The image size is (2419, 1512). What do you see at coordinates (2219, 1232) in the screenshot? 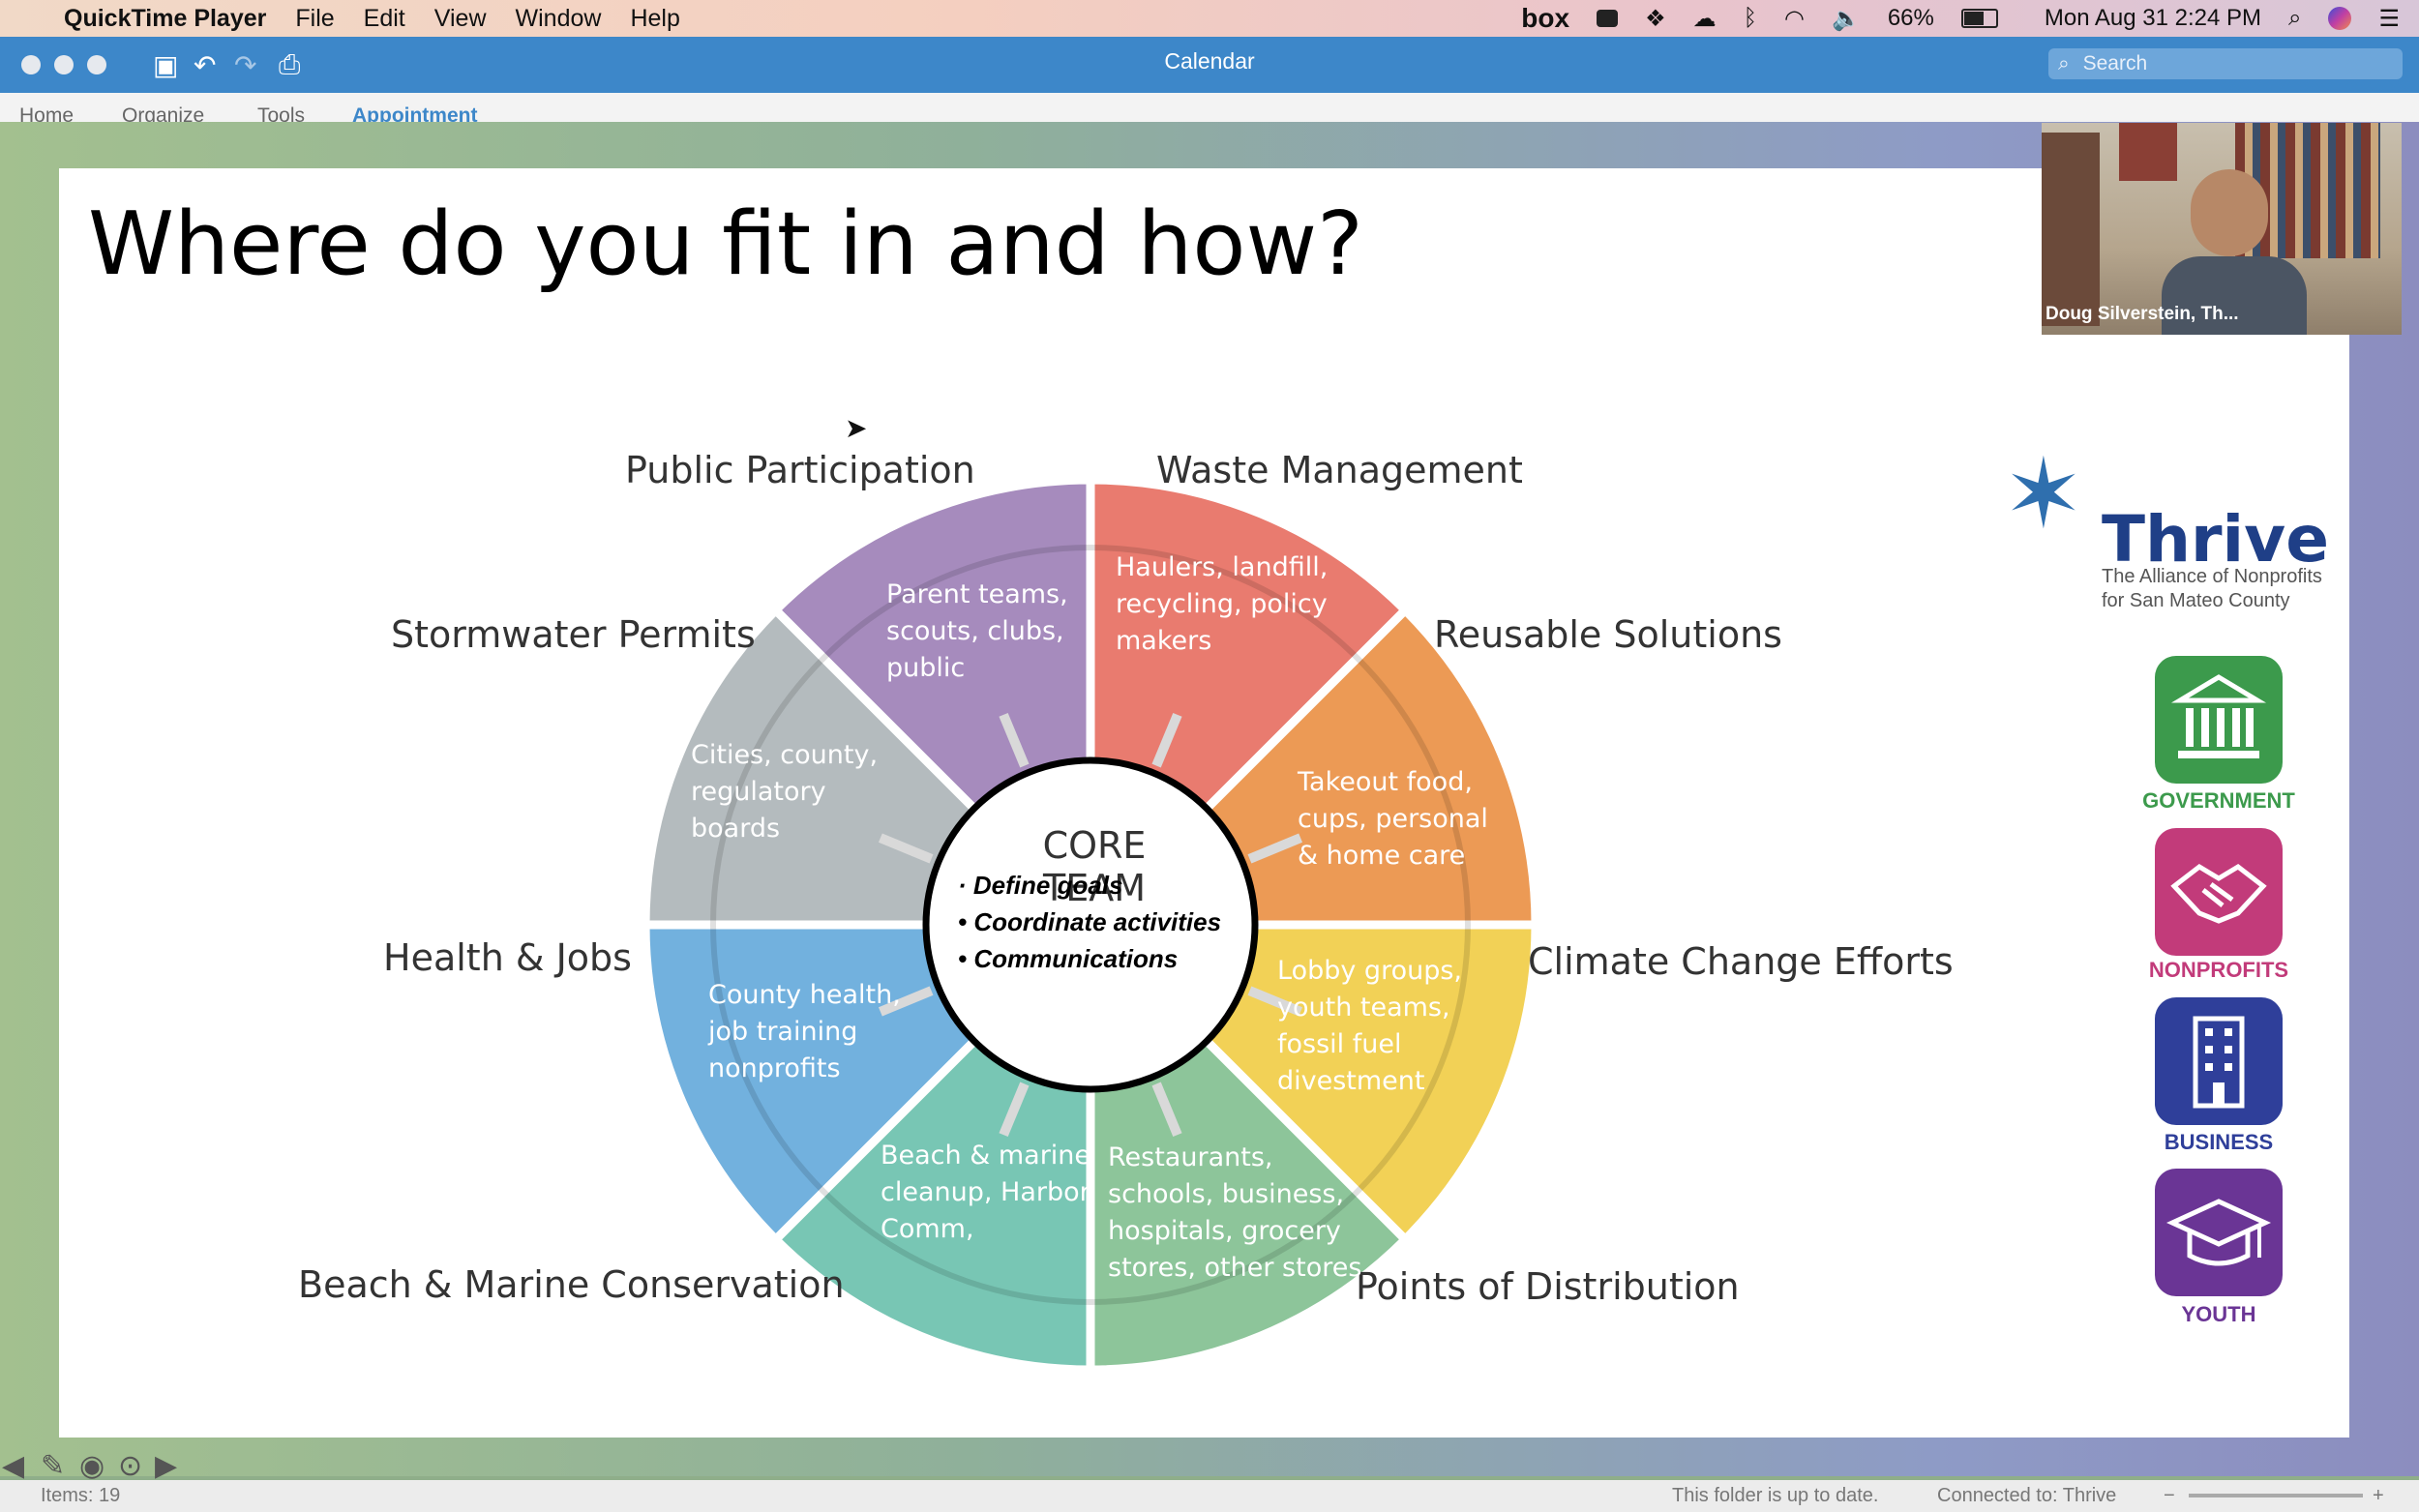
I see `graduation-cap-icon` at bounding box center [2219, 1232].